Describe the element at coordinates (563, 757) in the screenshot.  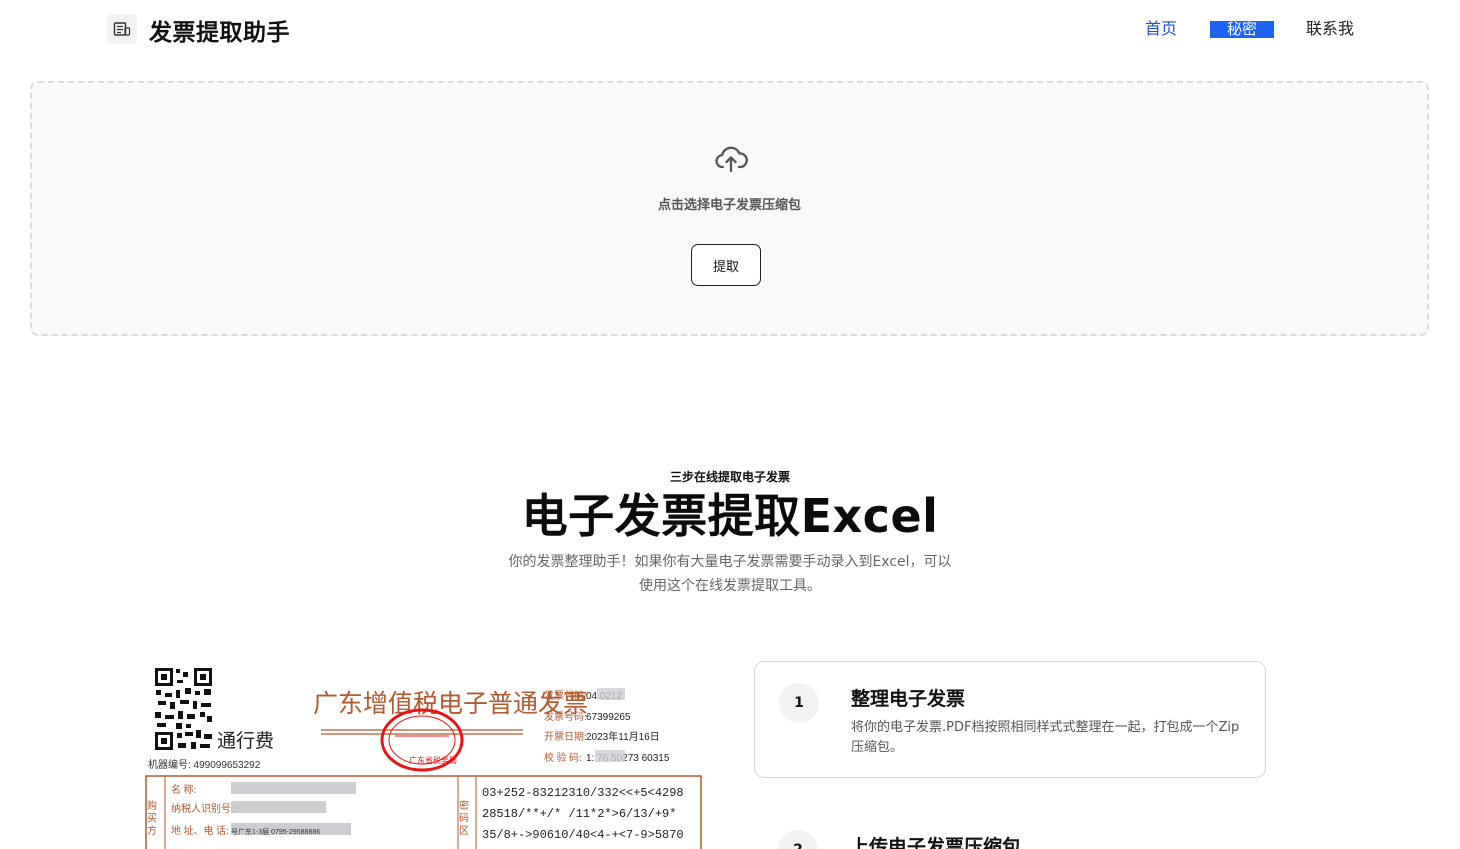
I see `invoice-check-label: 校 验 码:` at that location.